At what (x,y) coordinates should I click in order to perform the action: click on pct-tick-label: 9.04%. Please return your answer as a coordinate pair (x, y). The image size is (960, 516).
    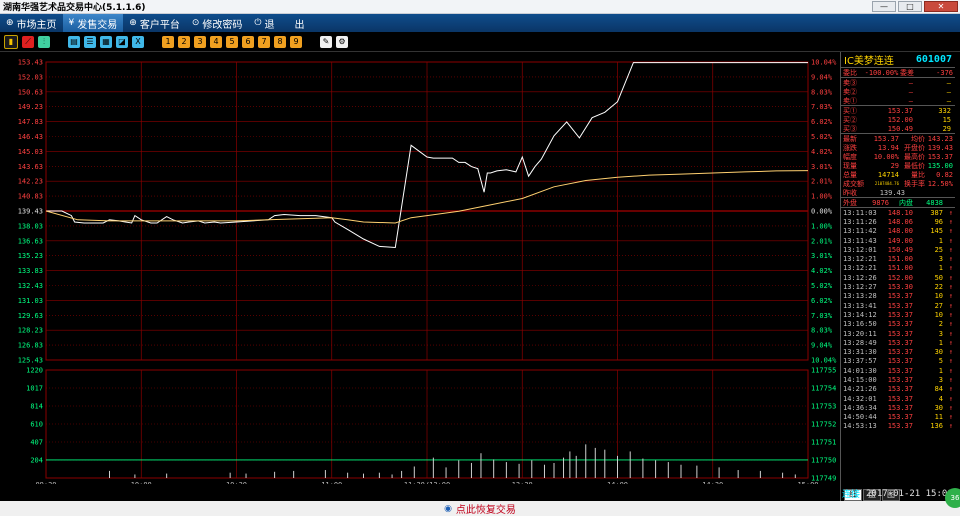
    Looking at the image, I should click on (822, 346).